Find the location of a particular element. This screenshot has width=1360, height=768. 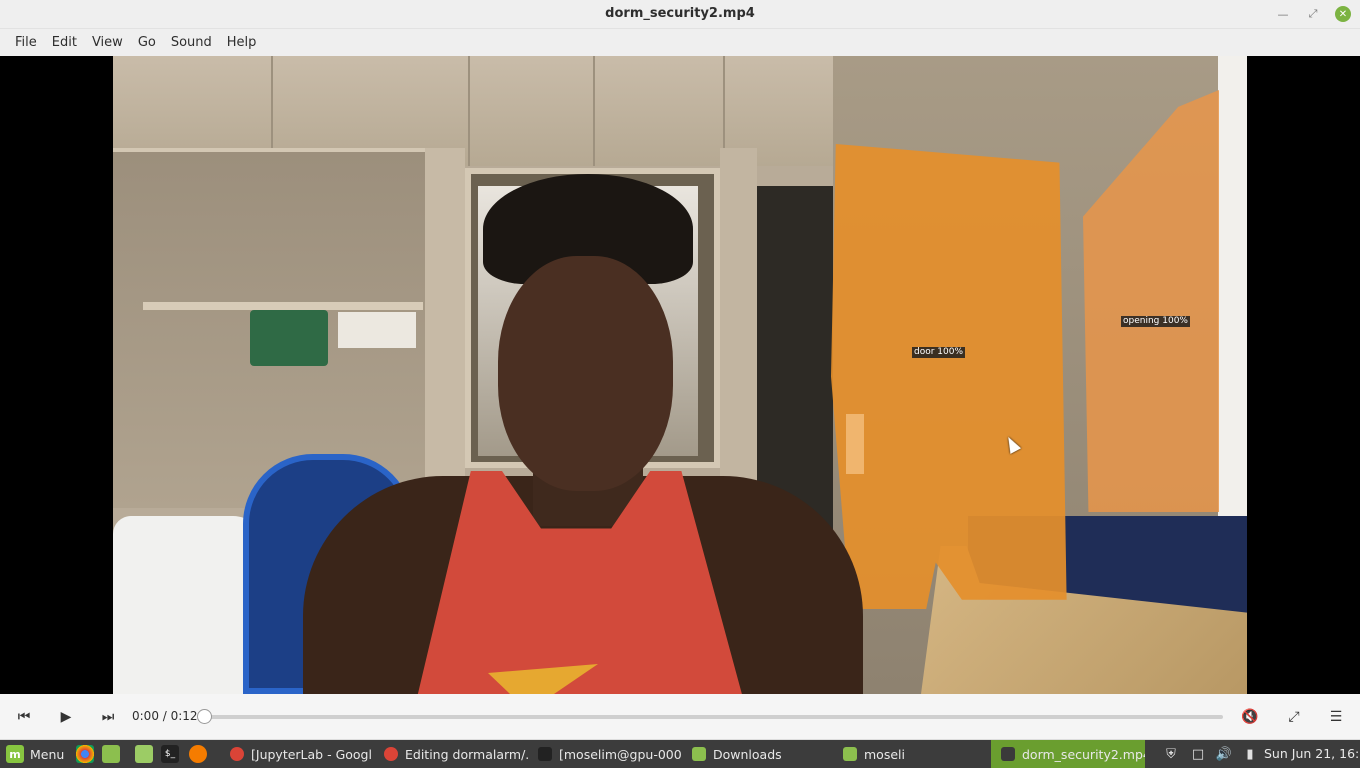

door-segmentation-mask is located at coordinates (949, 376).